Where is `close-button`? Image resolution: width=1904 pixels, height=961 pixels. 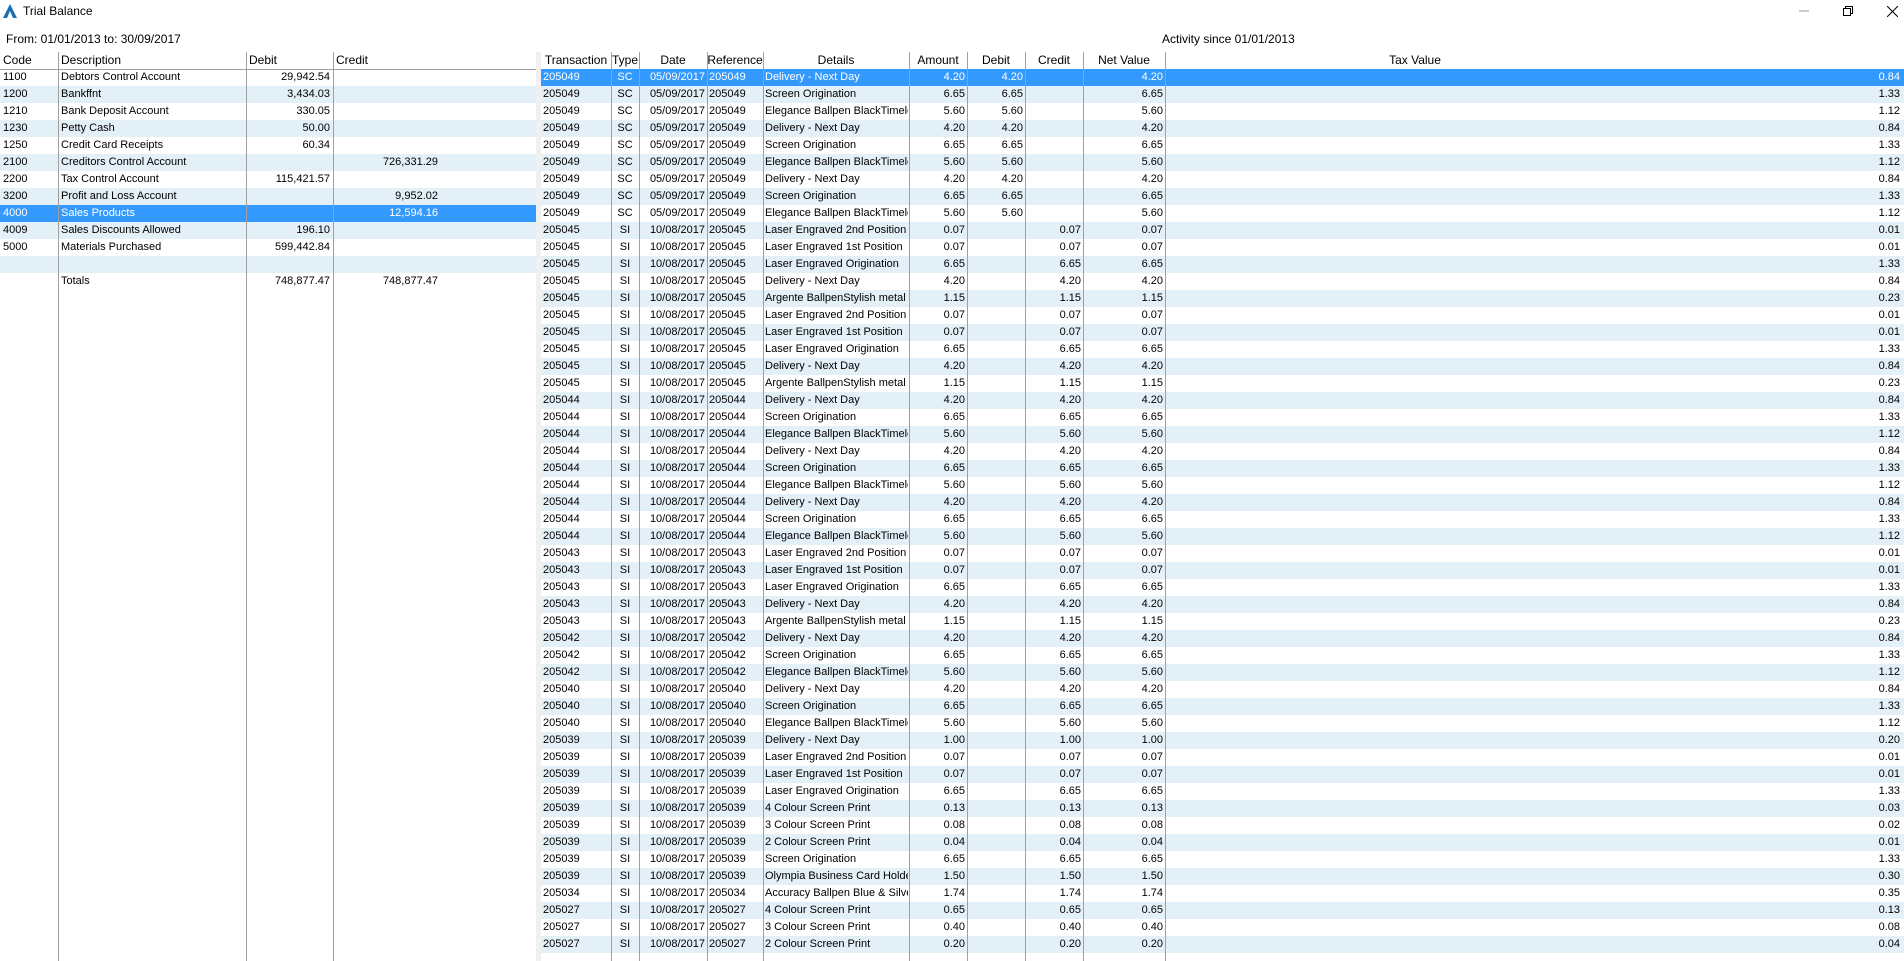 close-button is located at coordinates (1887, 11).